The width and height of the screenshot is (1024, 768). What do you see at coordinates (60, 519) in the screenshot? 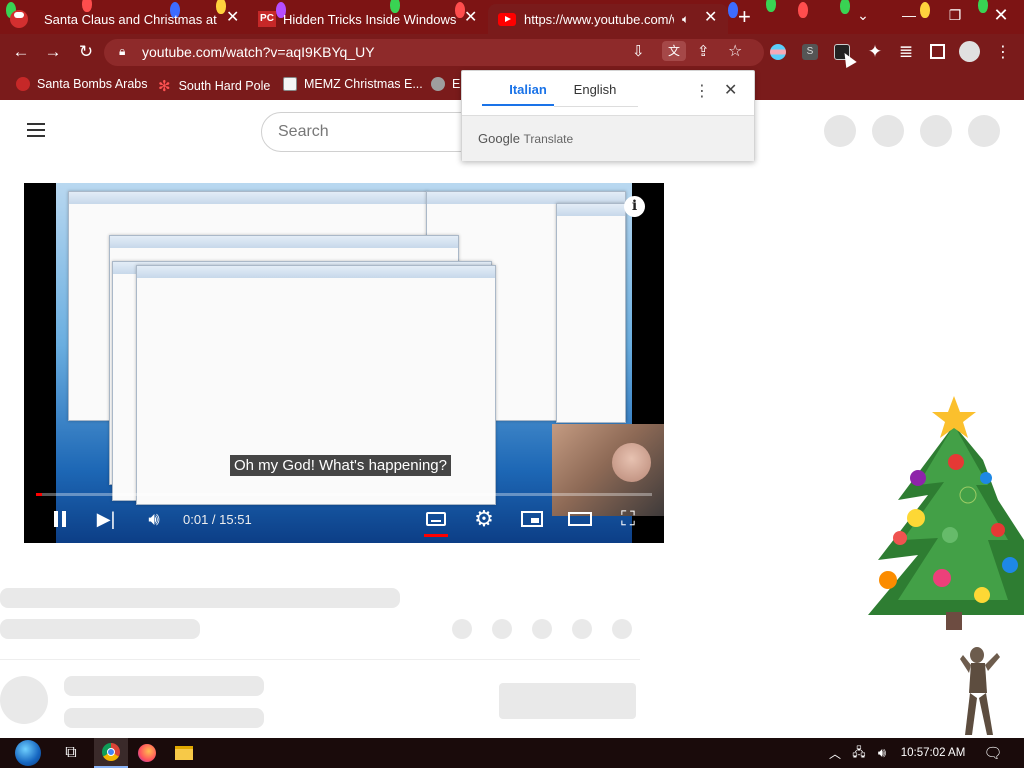
I see `pause-icon` at bounding box center [60, 519].